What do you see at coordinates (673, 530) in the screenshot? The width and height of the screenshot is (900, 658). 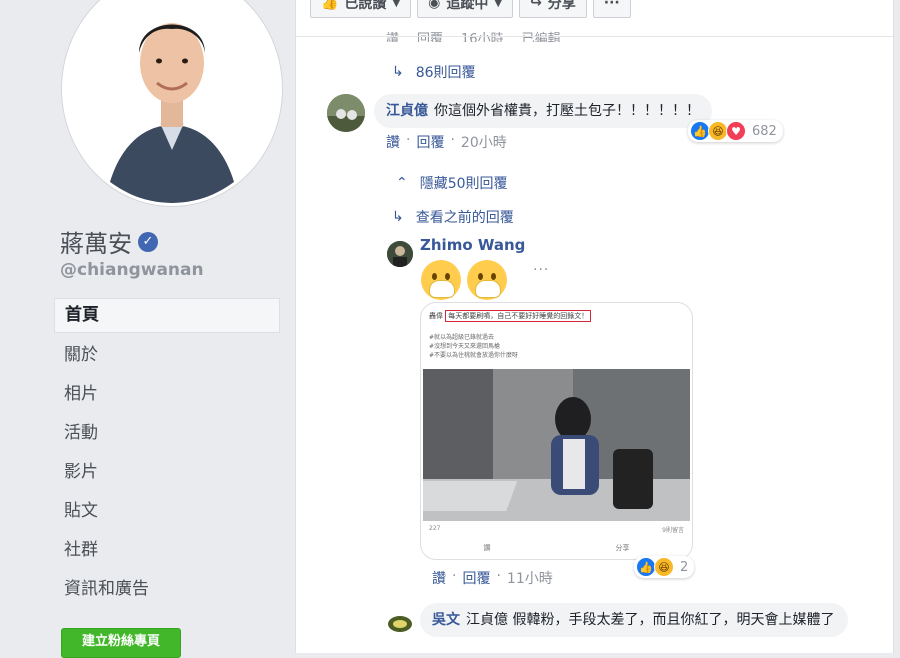 I see `card-comment-count: 9則留言` at bounding box center [673, 530].